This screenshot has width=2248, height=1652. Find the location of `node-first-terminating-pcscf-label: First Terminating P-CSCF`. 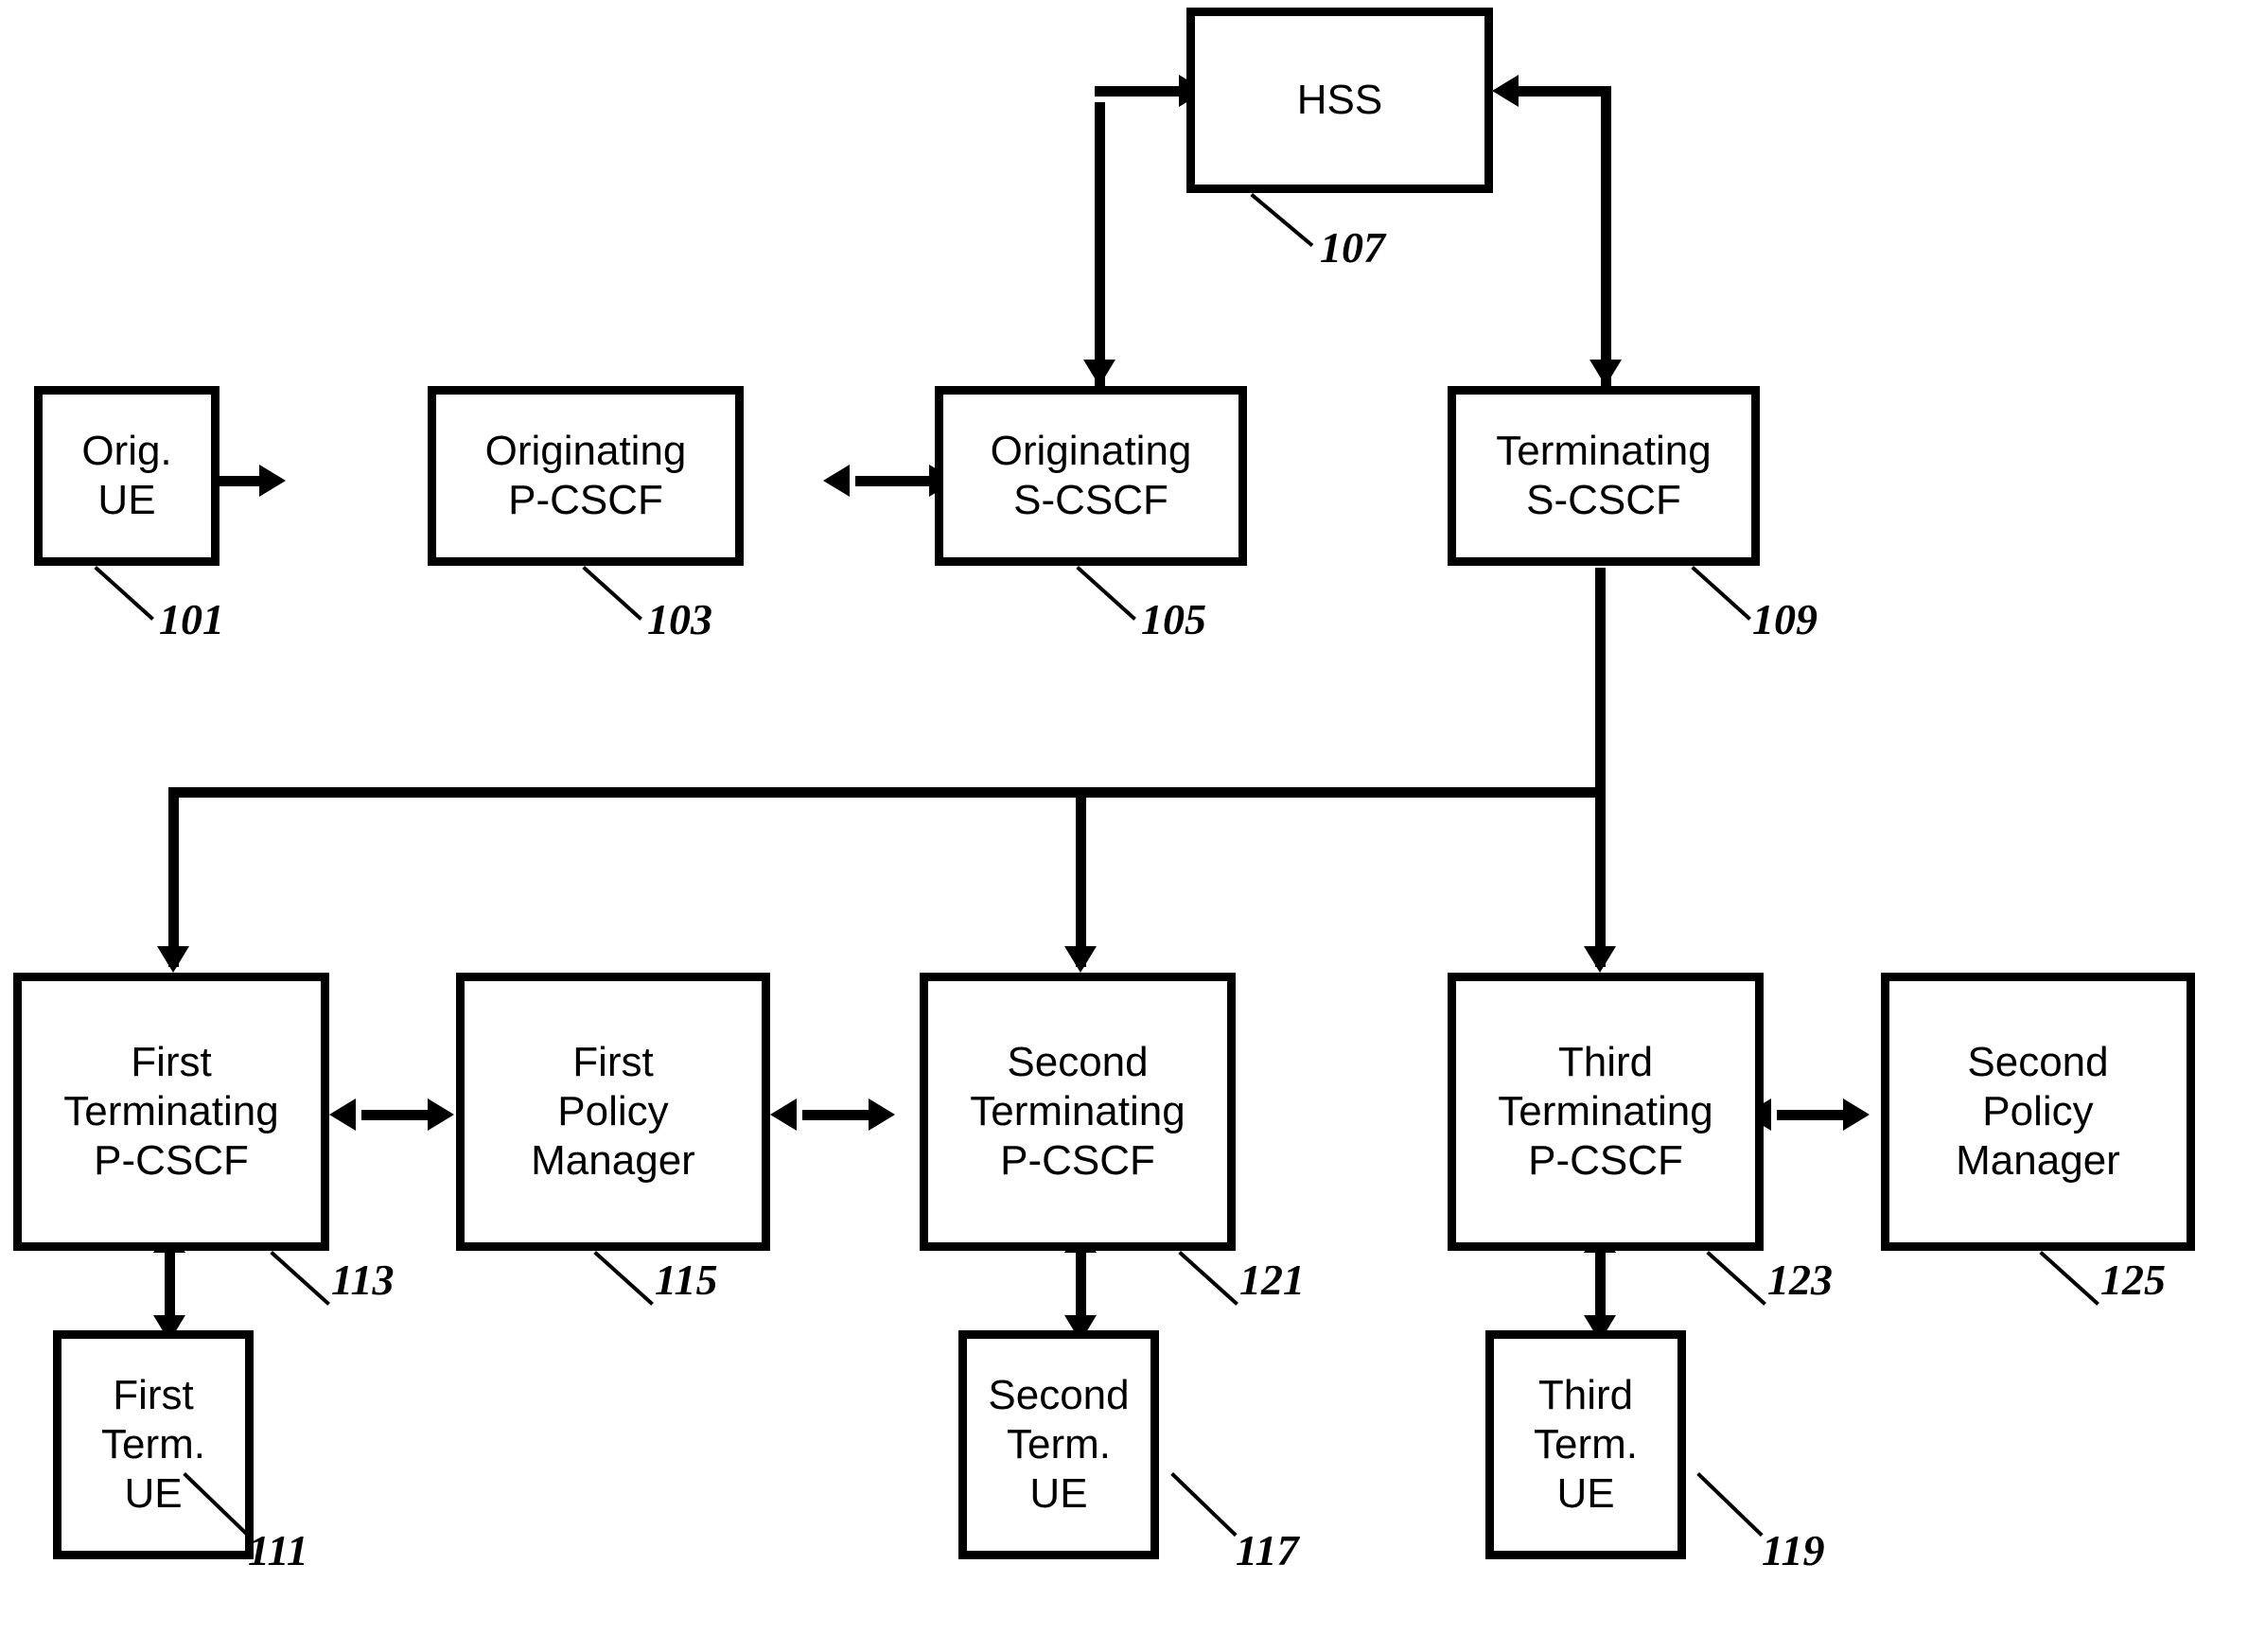

node-first-terminating-pcscf-label: First Terminating P-CSCF is located at coordinates (171, 1111).